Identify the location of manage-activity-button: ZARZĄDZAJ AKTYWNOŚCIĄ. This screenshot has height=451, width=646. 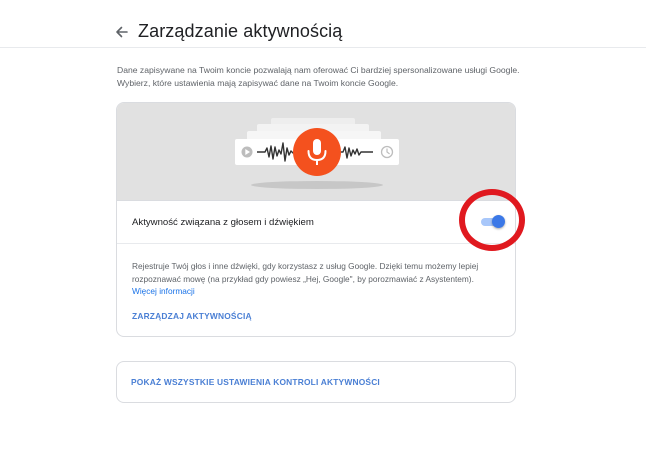
(192, 316).